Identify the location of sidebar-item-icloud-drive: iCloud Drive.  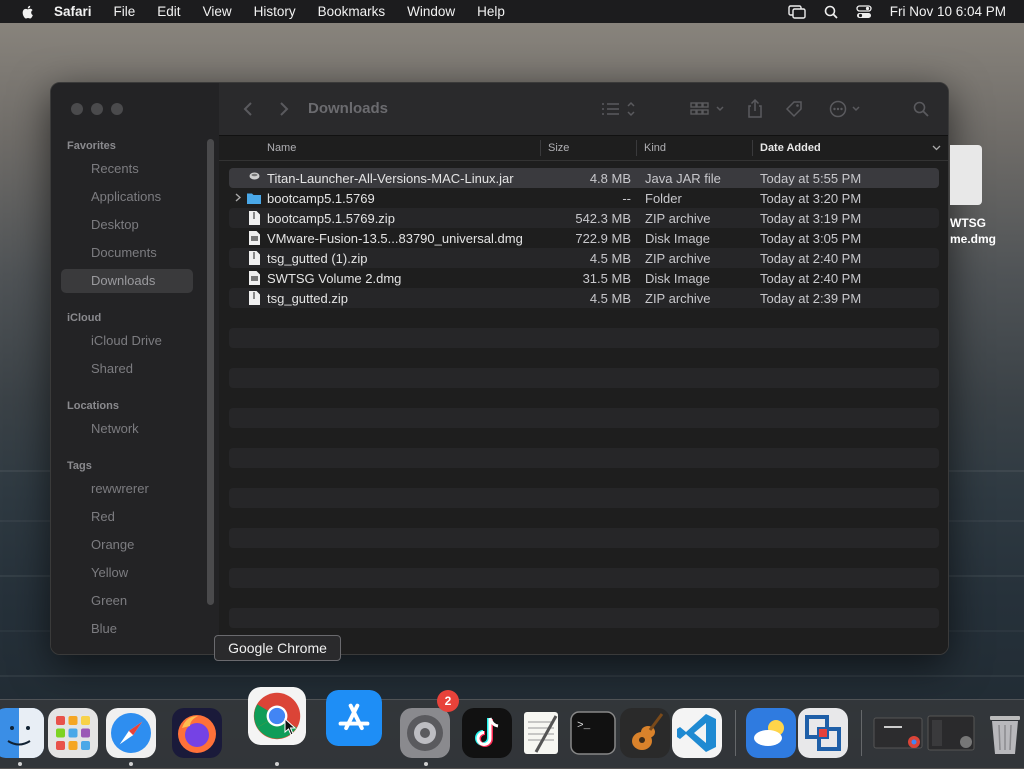
(127, 341).